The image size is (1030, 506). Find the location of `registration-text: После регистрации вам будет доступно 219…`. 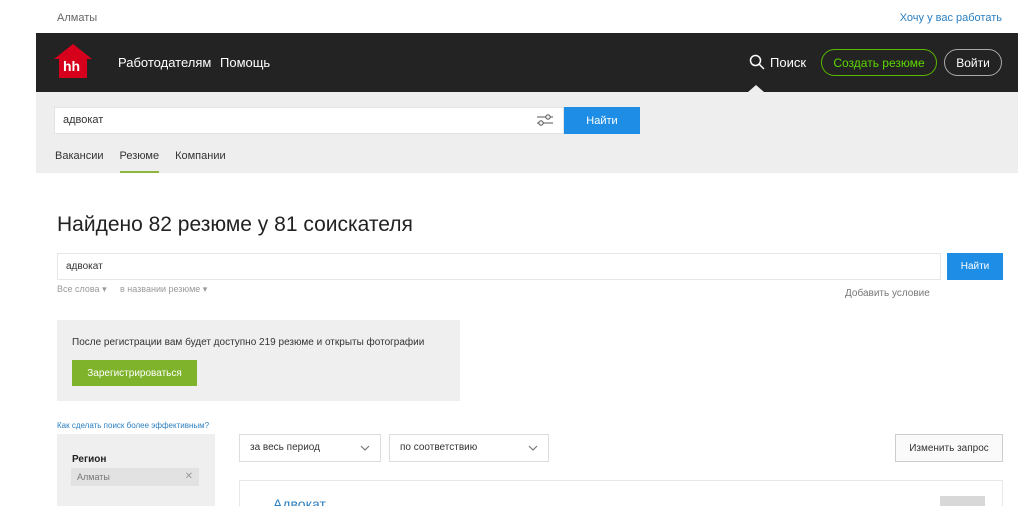

registration-text: После регистрации вам будет доступно 219… is located at coordinates (248, 342).